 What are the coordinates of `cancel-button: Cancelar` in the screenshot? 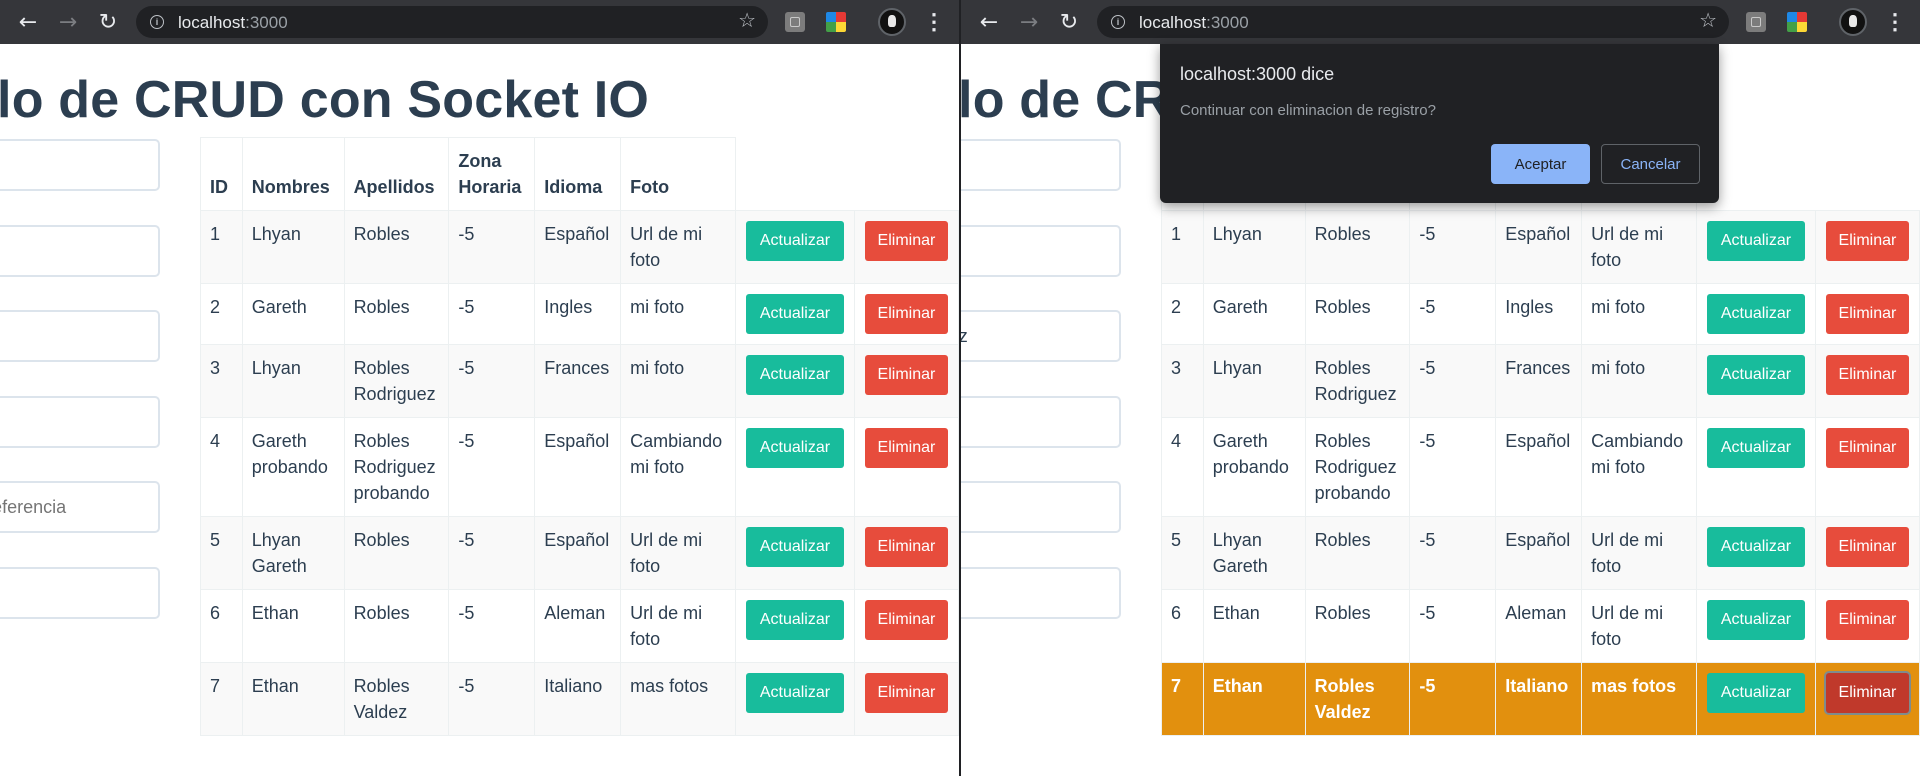 It's located at (1650, 164).